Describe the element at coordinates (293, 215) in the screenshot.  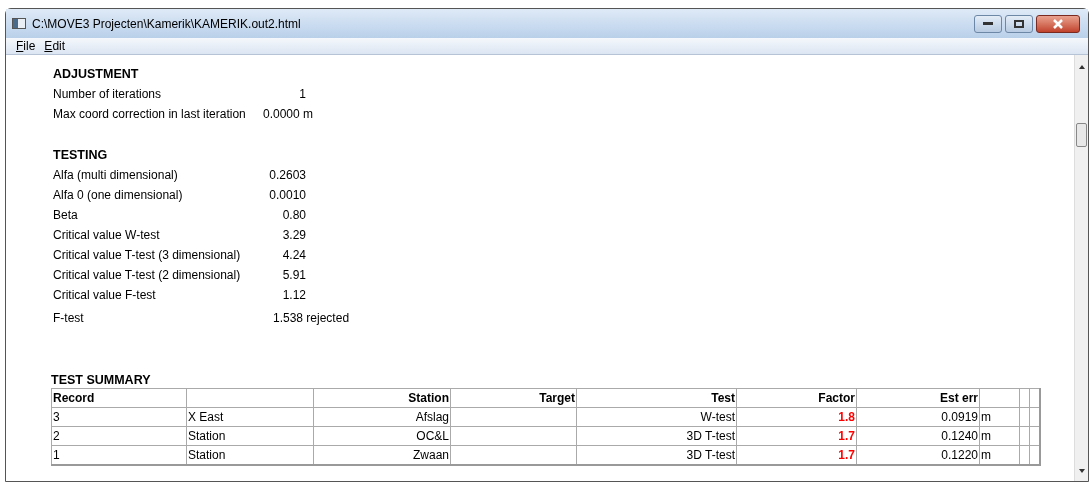
I see `value-text: 0.80` at that location.